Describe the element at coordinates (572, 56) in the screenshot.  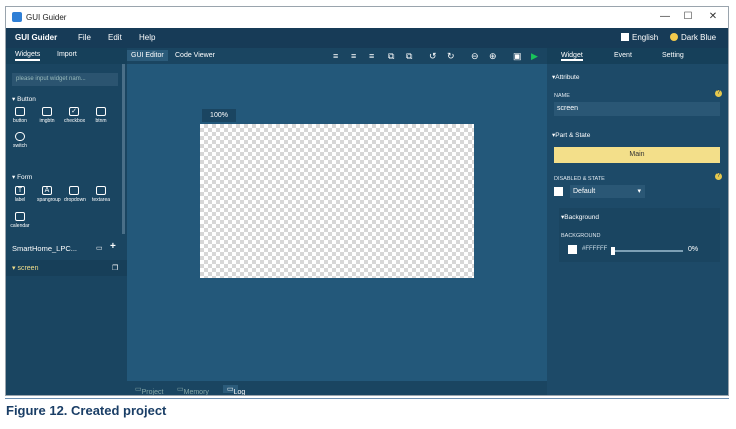
I see `tab-widget: Widget` at that location.